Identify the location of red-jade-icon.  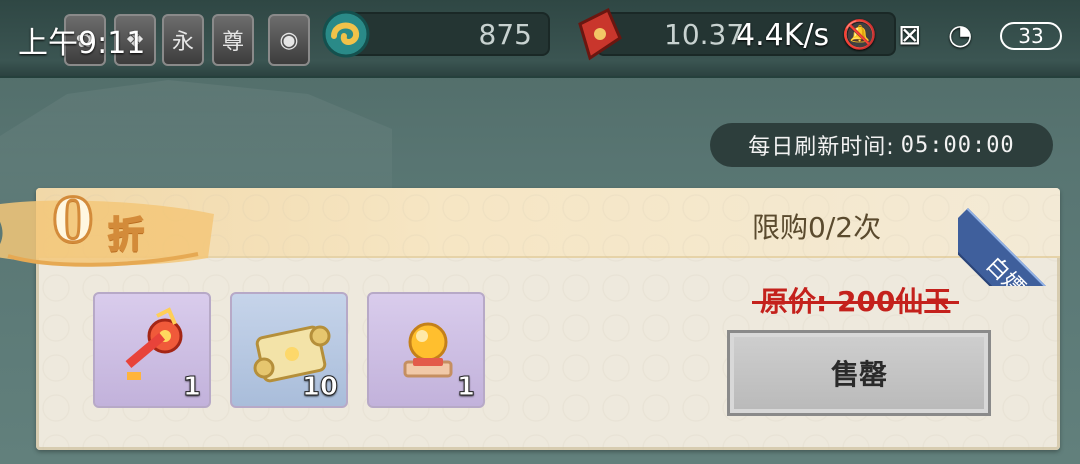
(600, 34).